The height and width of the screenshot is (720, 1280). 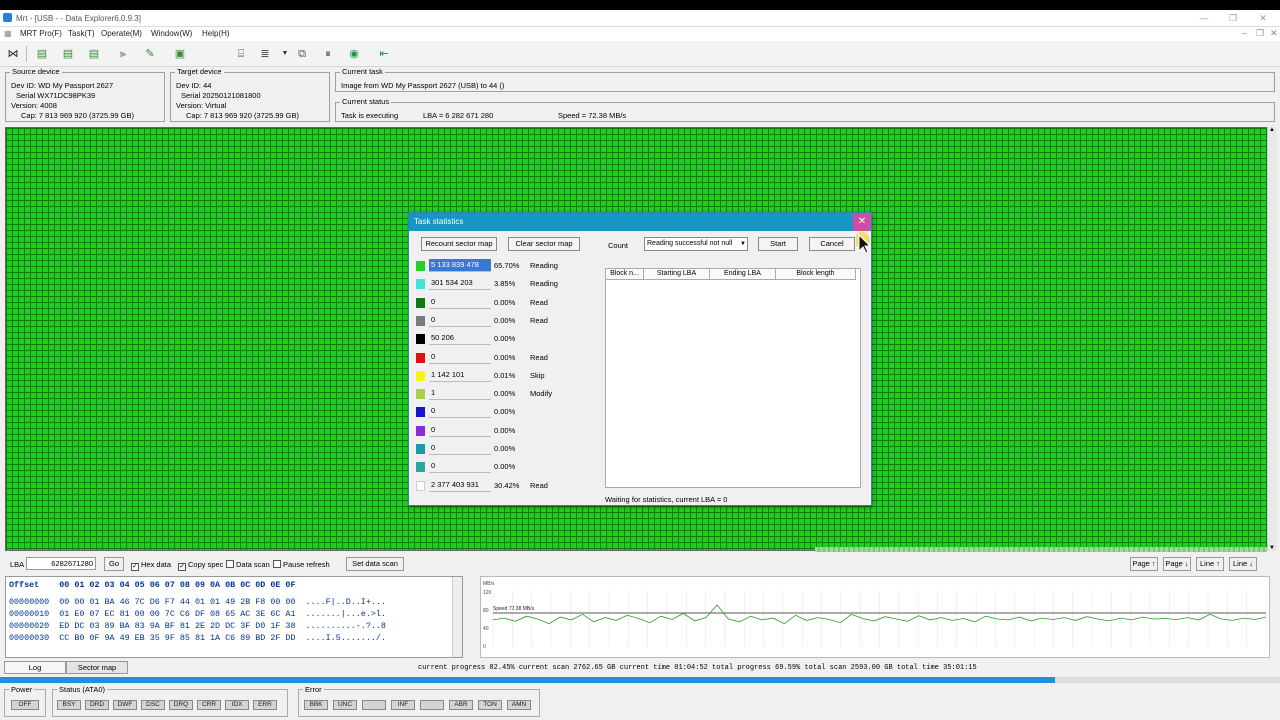 What do you see at coordinates (506, 284) in the screenshot?
I see `statistics-row: 301 534 203 3.85% Reading` at bounding box center [506, 284].